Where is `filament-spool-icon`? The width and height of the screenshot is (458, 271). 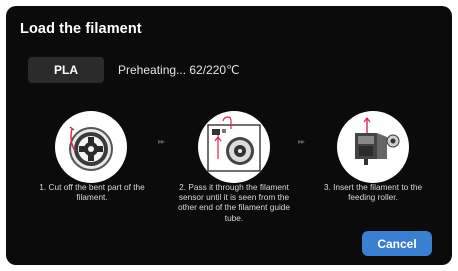 filament-spool-icon is located at coordinates (91, 148).